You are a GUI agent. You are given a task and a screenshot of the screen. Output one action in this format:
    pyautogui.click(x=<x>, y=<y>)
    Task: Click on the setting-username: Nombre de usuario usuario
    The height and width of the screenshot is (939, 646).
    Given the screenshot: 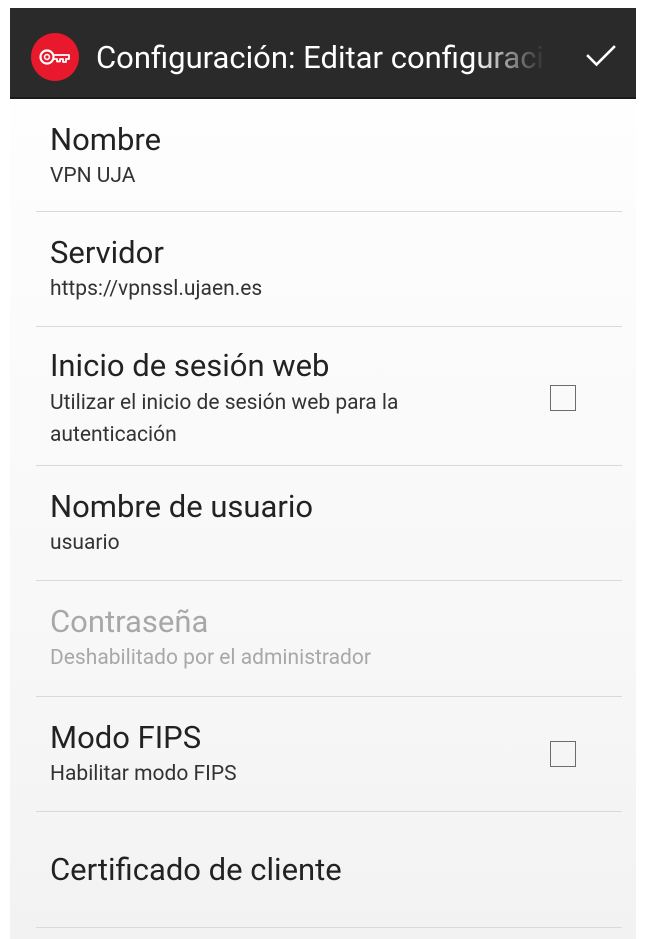 What is the action you would take?
    pyautogui.click(x=329, y=523)
    